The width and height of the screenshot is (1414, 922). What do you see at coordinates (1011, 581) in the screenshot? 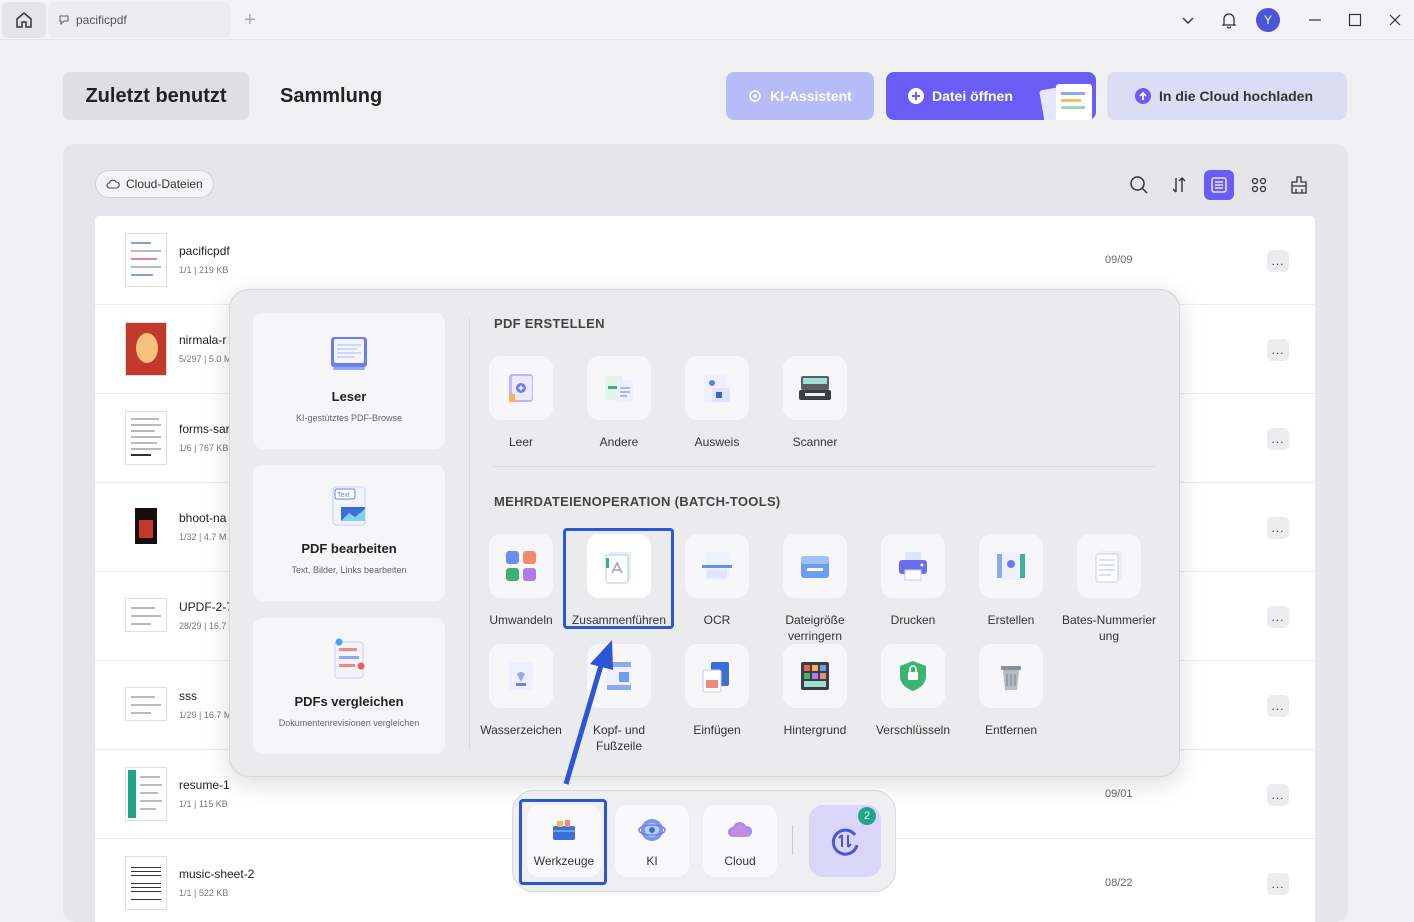
I see `tool-create: Erstellen` at bounding box center [1011, 581].